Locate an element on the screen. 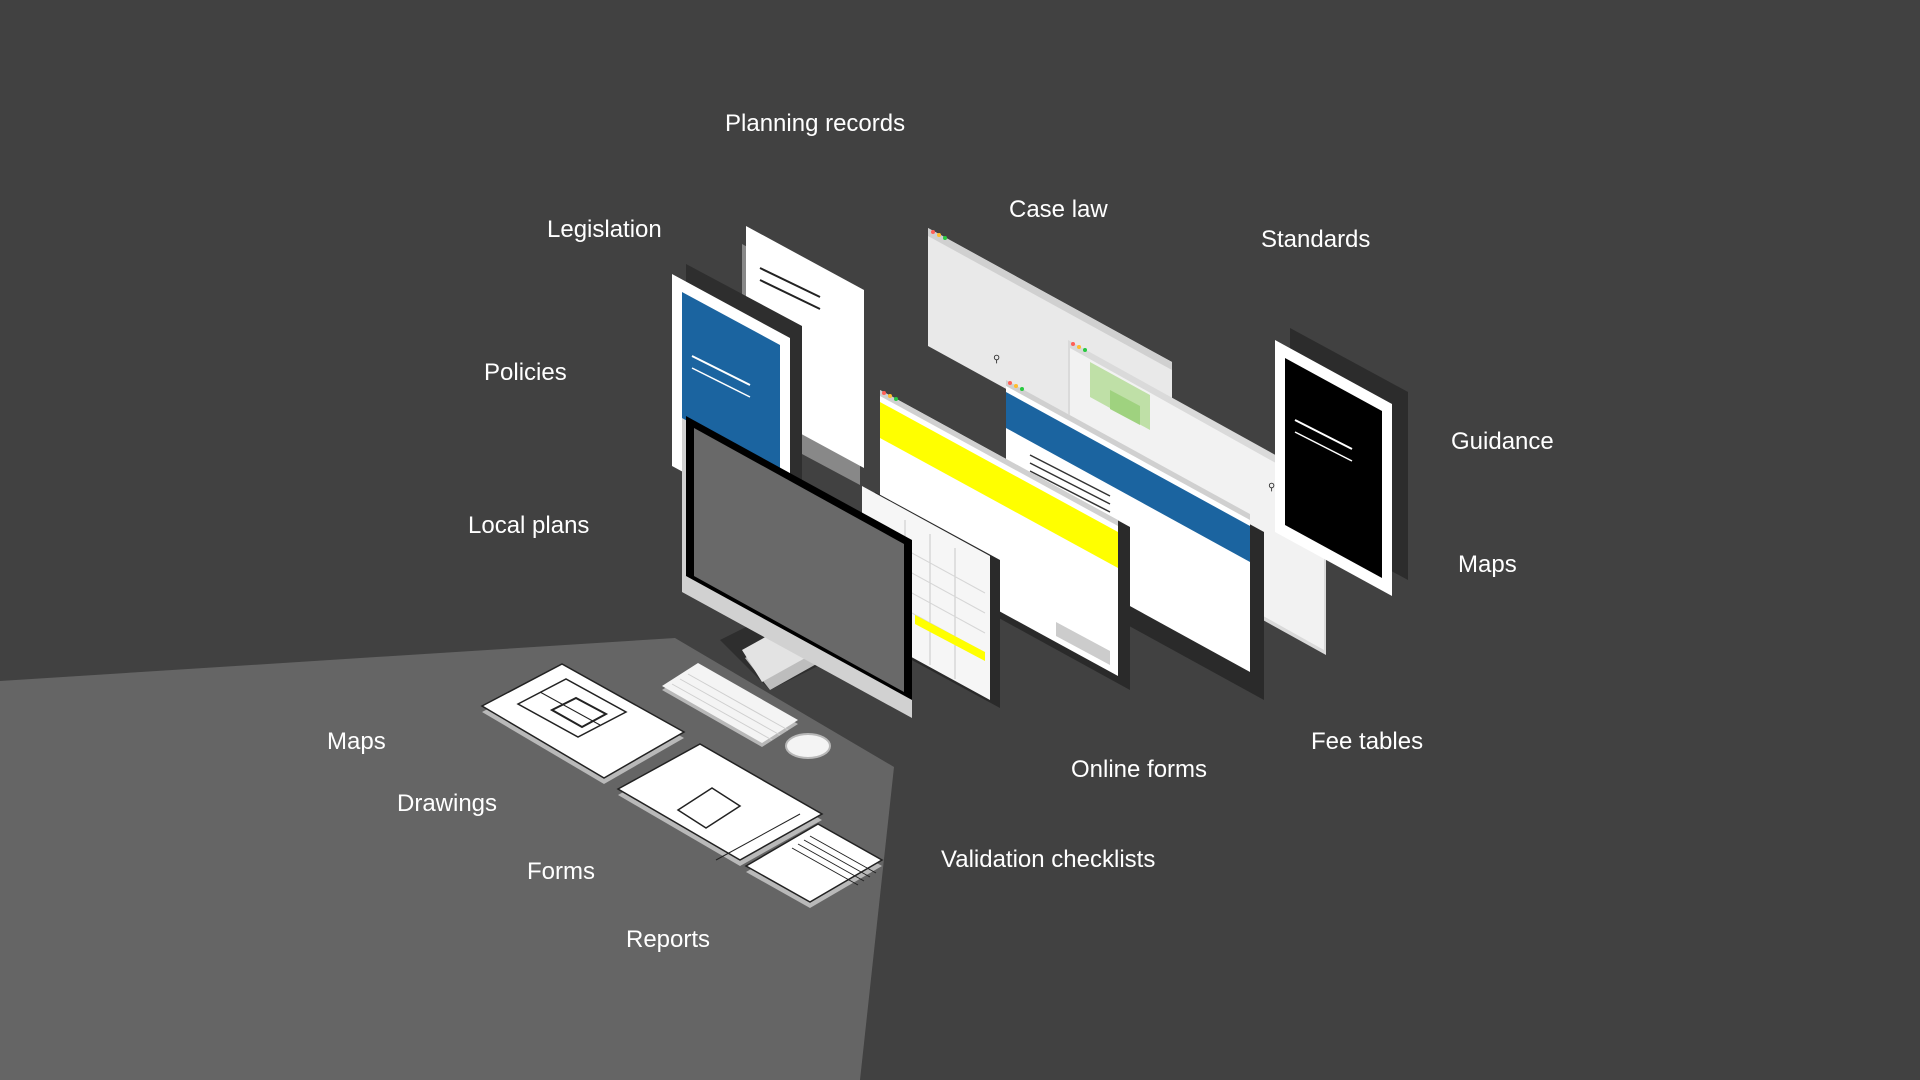 The height and width of the screenshot is (1080, 1920). label-fee-tables: Fee tables is located at coordinates (1367, 741).